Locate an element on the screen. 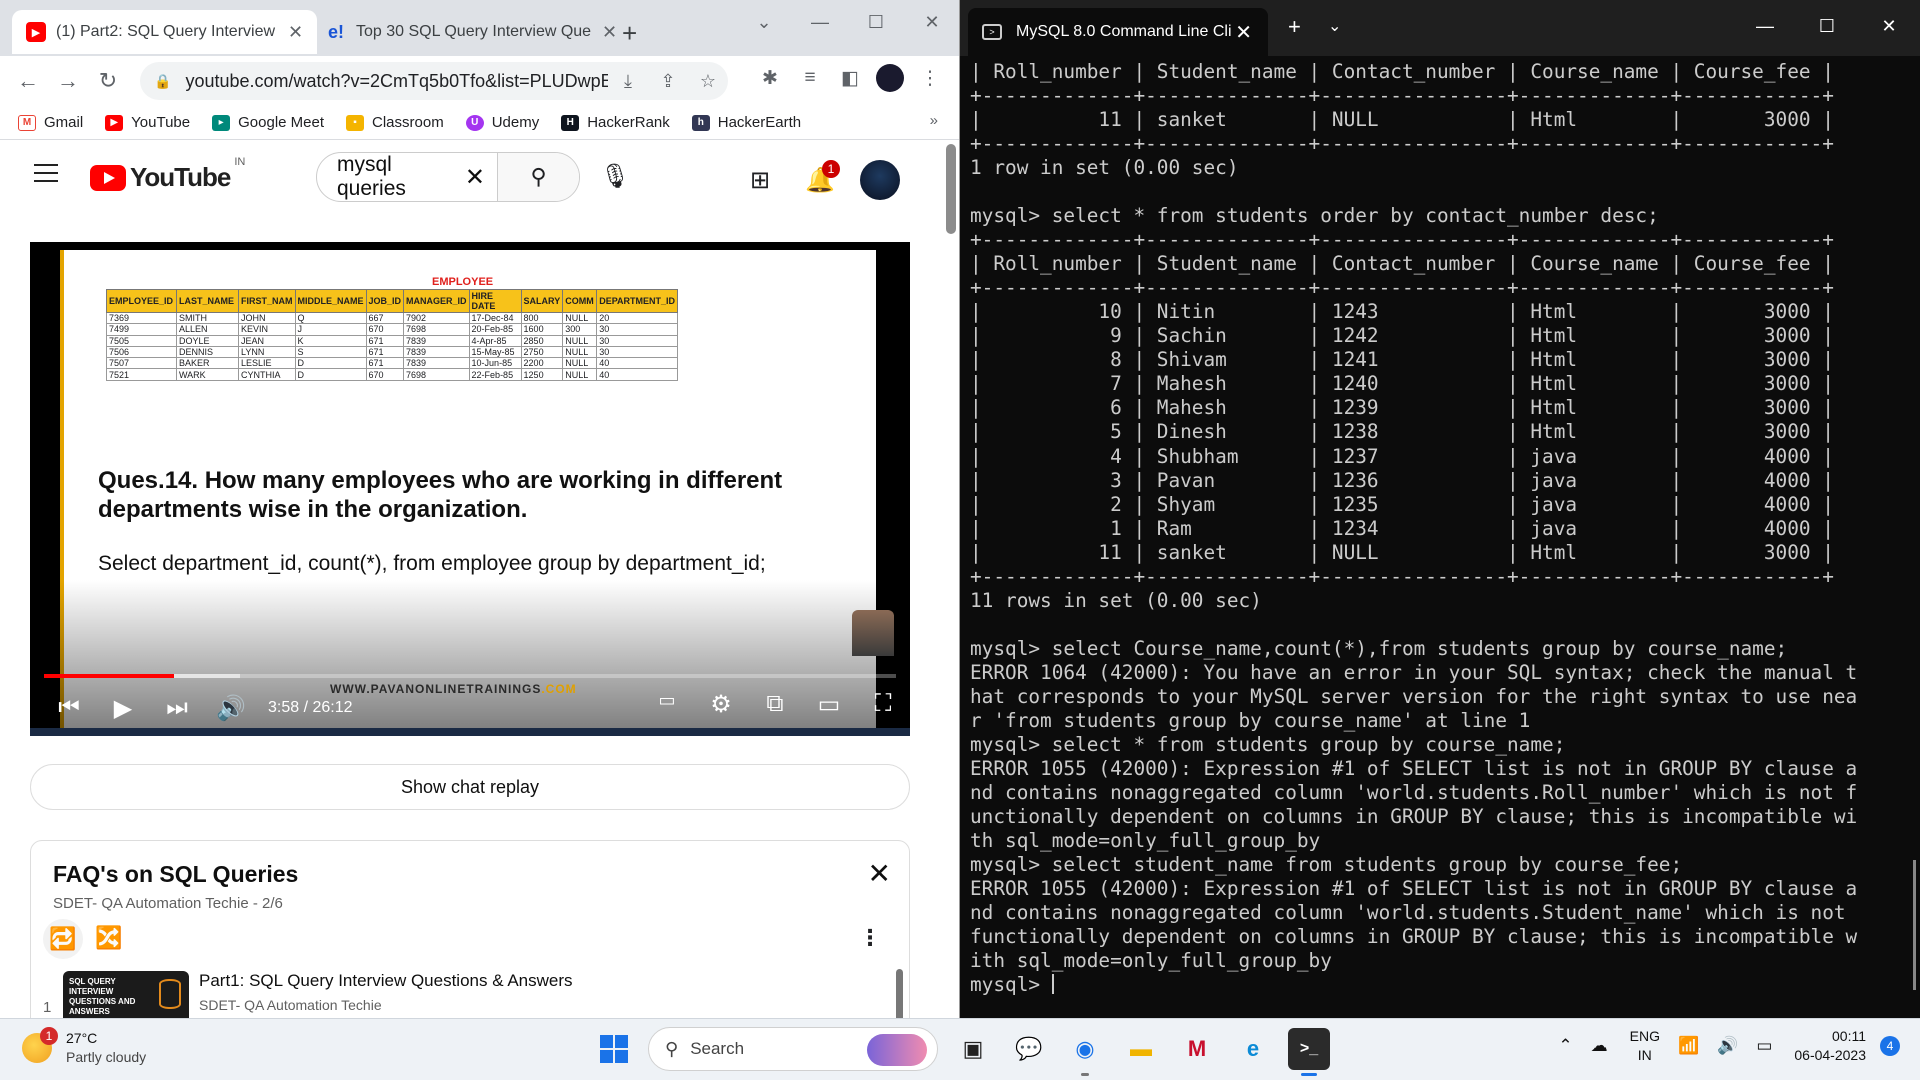  hamburger-menu-icon is located at coordinates (46, 173).